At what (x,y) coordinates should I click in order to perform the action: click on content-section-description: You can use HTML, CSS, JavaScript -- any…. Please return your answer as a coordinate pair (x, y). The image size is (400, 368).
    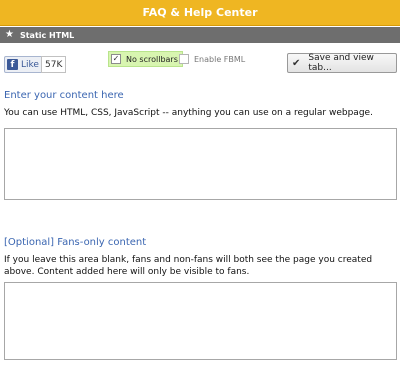
    Looking at the image, I should click on (188, 113).